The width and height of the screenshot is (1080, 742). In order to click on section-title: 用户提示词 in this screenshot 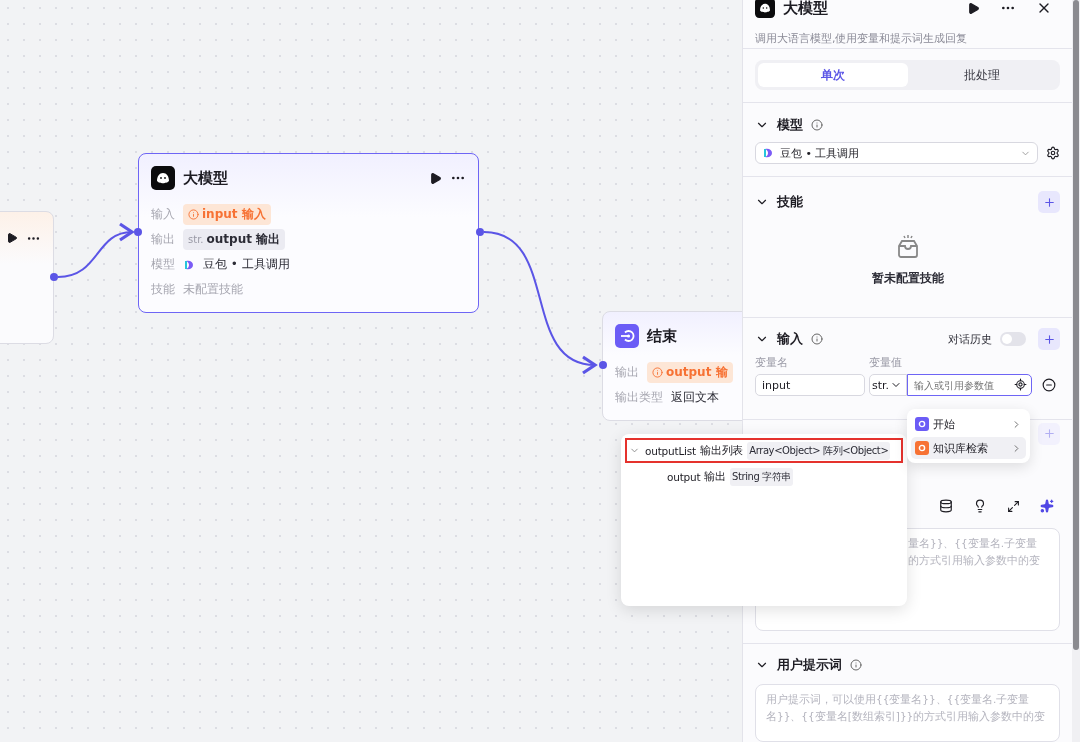, I will do `click(809, 665)`.